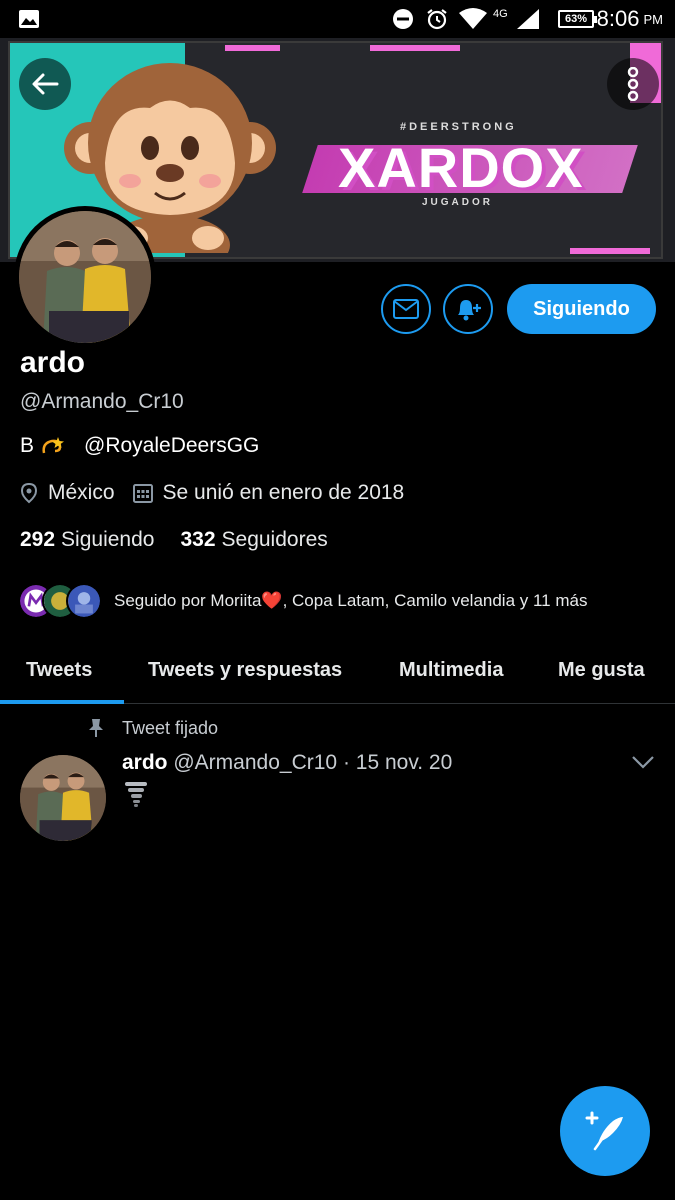  I want to click on calendar-icon, so click(142, 493).